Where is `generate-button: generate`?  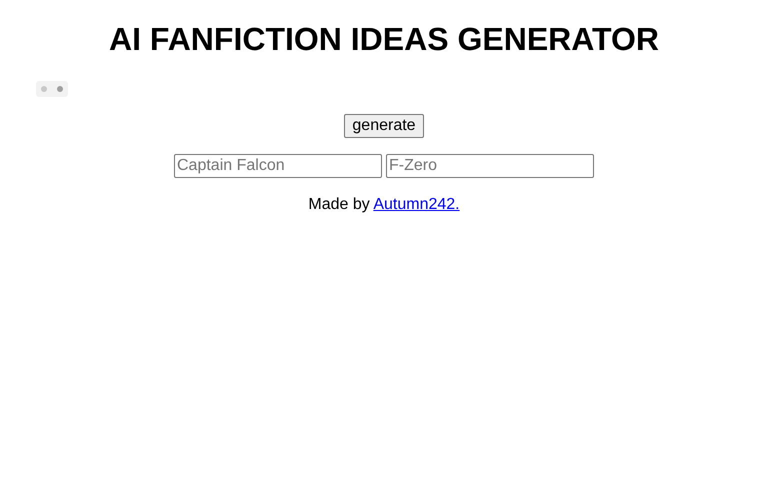 generate-button: generate is located at coordinates (384, 126).